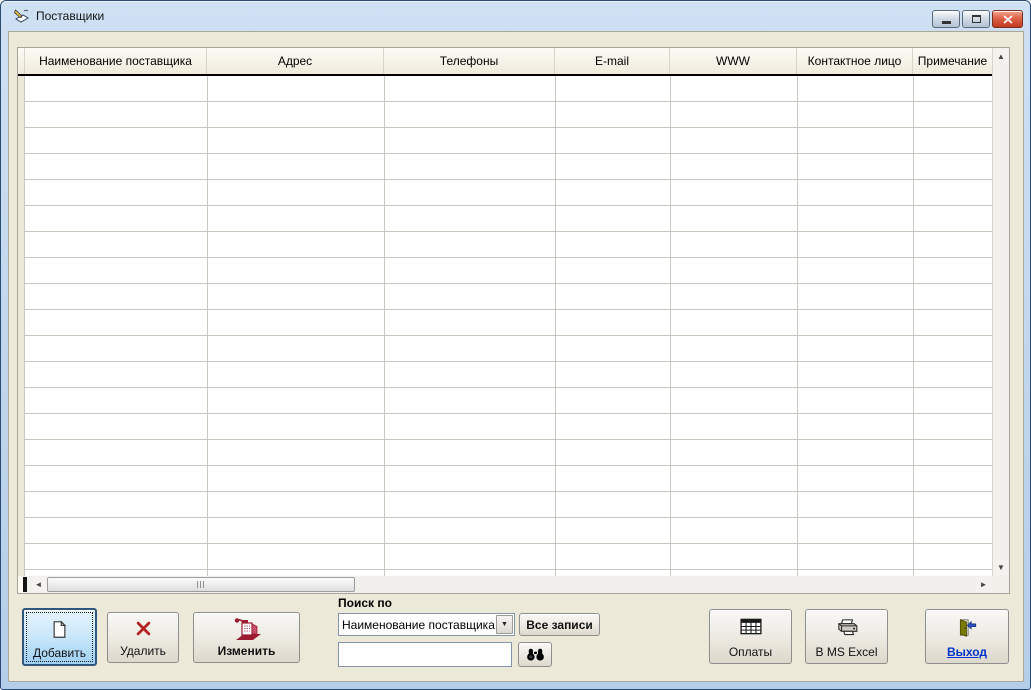  What do you see at coordinates (967, 627) in the screenshot?
I see `exit-door-icon` at bounding box center [967, 627].